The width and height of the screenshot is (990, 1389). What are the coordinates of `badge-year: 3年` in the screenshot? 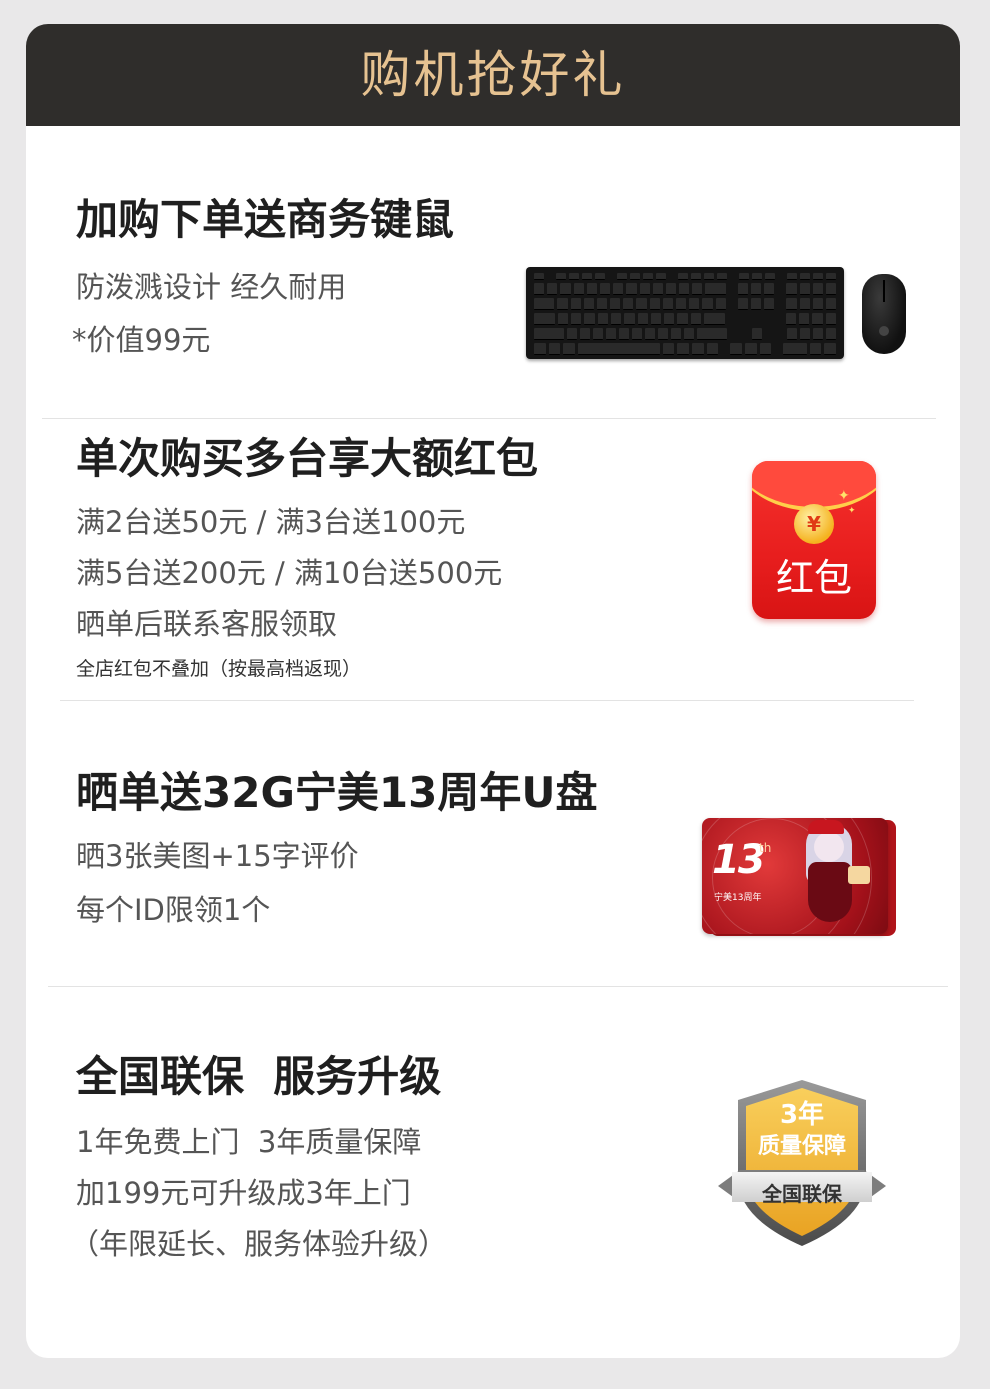 It's located at (802, 1115).